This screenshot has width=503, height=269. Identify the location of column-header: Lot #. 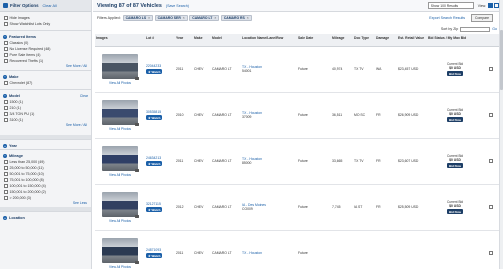
(160, 40).